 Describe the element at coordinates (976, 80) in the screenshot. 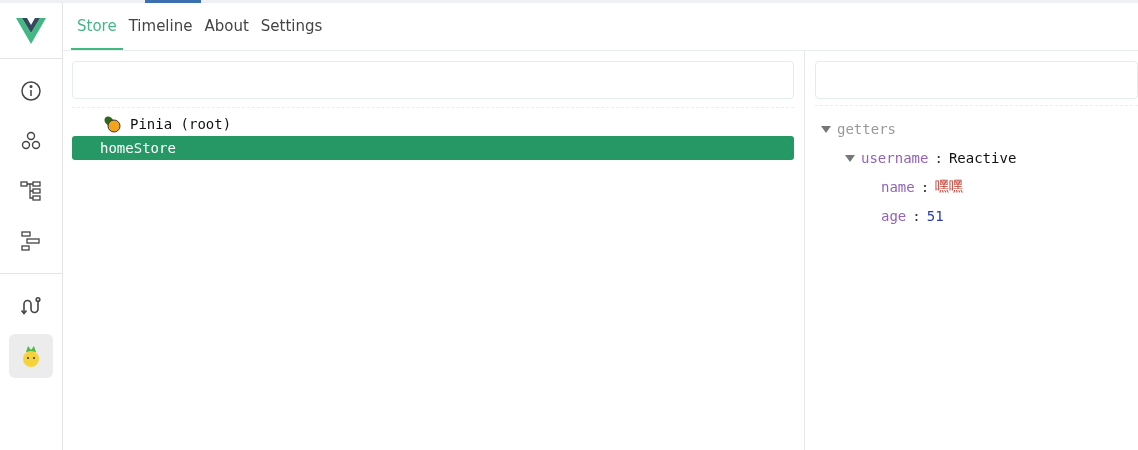

I see `state-search-field` at that location.